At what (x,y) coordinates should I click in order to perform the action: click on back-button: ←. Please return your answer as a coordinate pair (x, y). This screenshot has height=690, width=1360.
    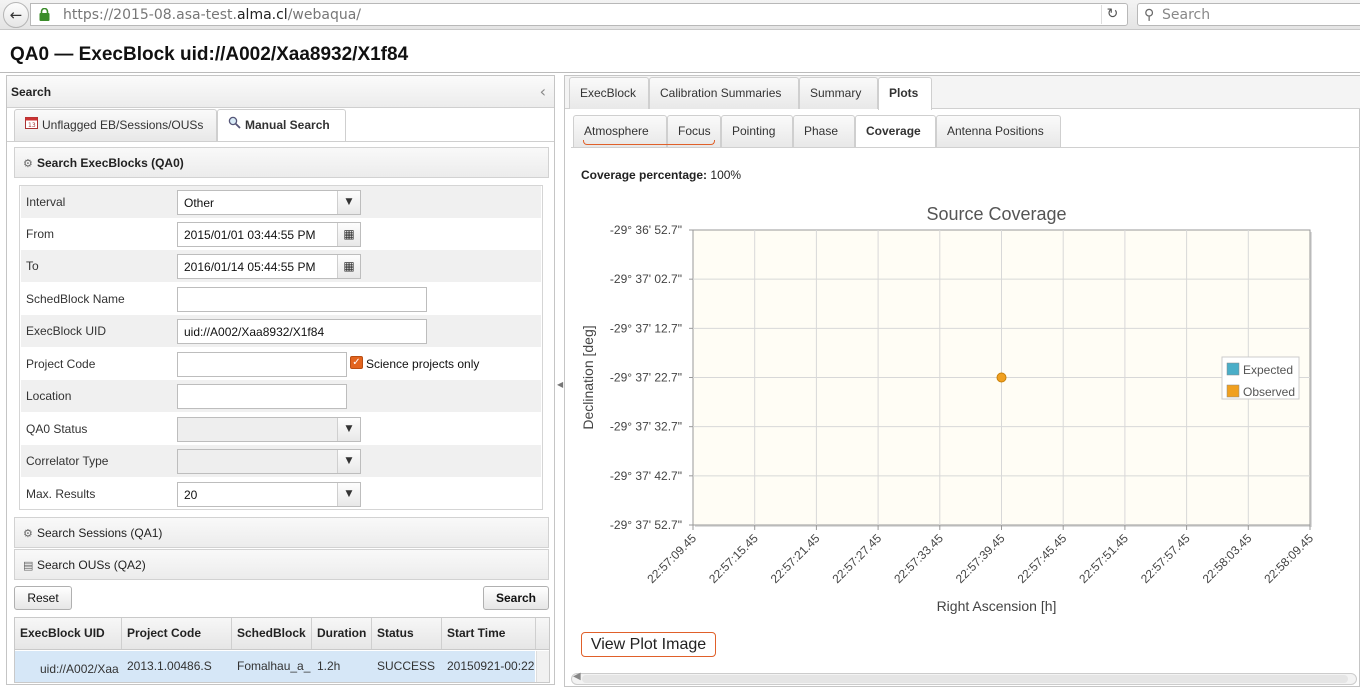
    Looking at the image, I should click on (16, 15).